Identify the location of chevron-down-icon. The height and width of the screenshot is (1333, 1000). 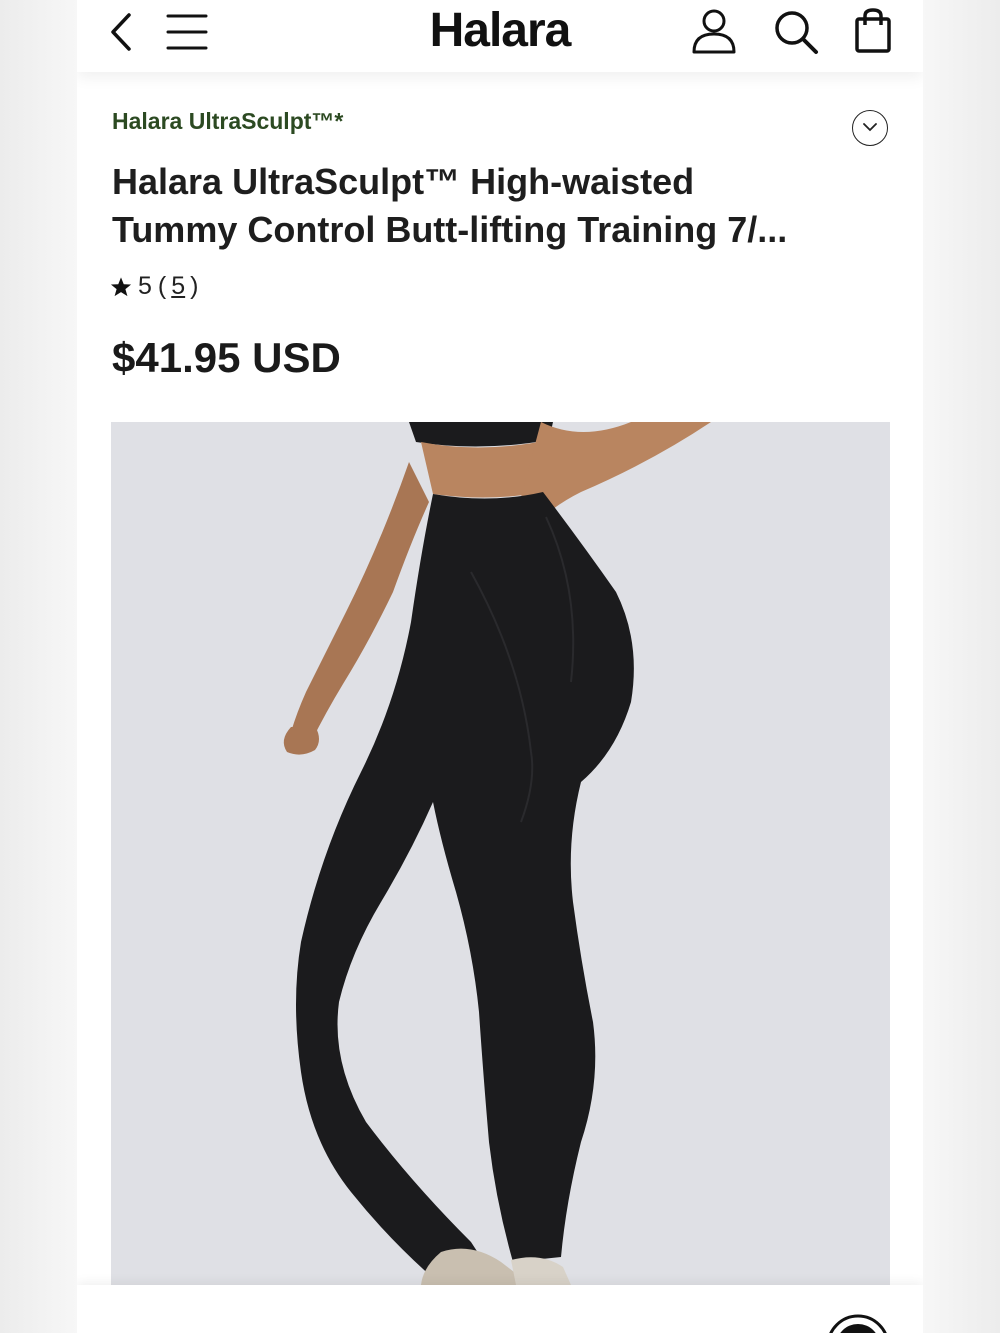
(870, 127).